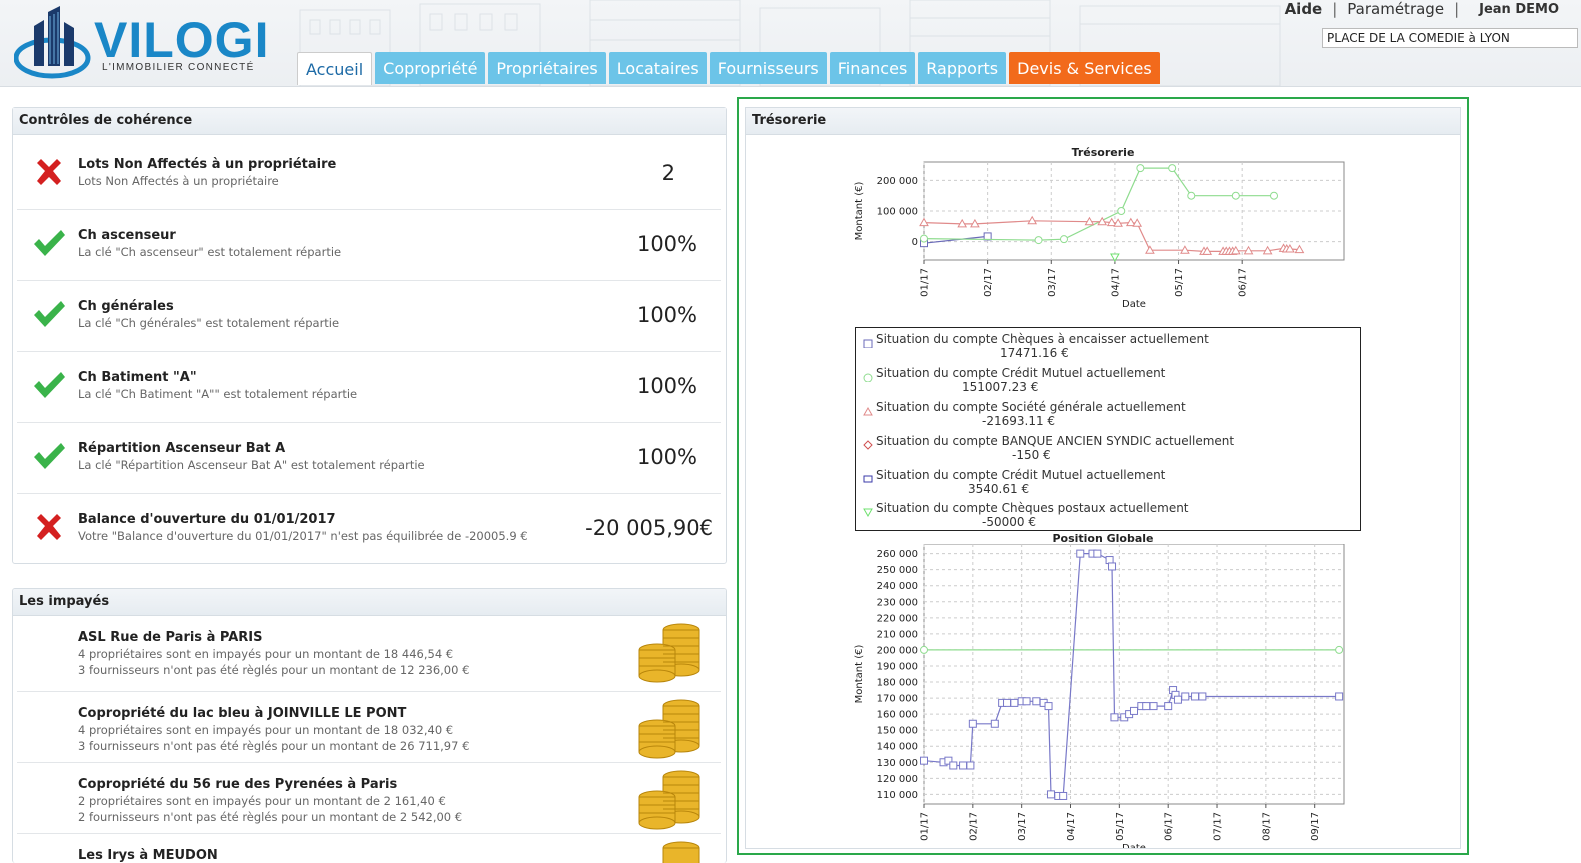 The height and width of the screenshot is (863, 1581). Describe the element at coordinates (897, 795) in the screenshot. I see `y-tick-label: 110 000` at that location.